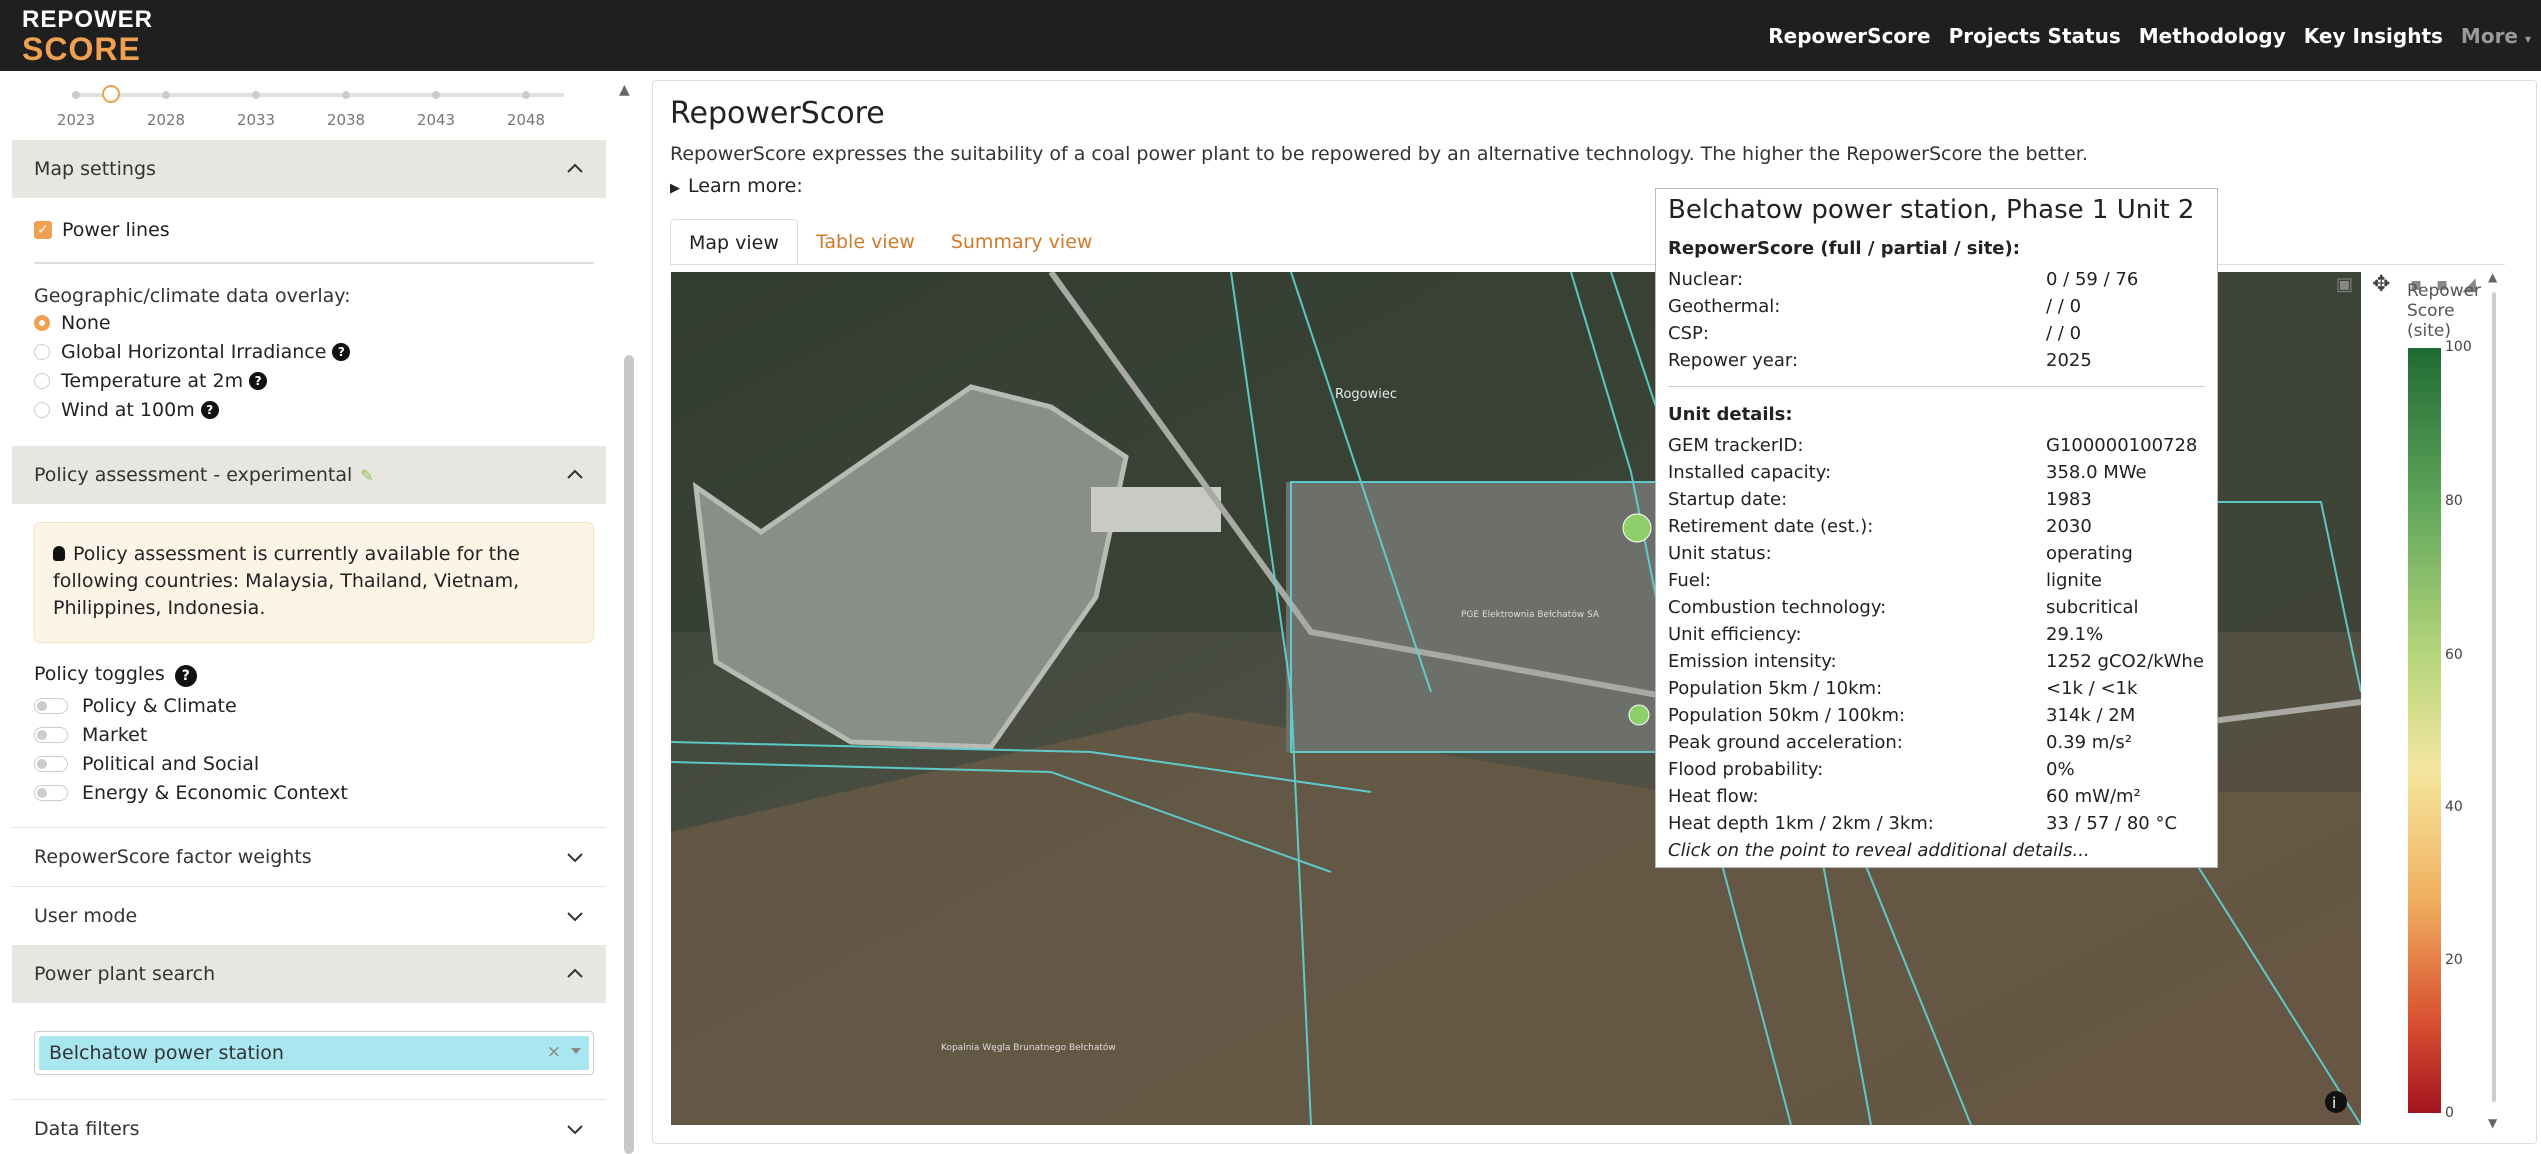 This screenshot has width=2541, height=1154. I want to click on divider, so click(314, 263).